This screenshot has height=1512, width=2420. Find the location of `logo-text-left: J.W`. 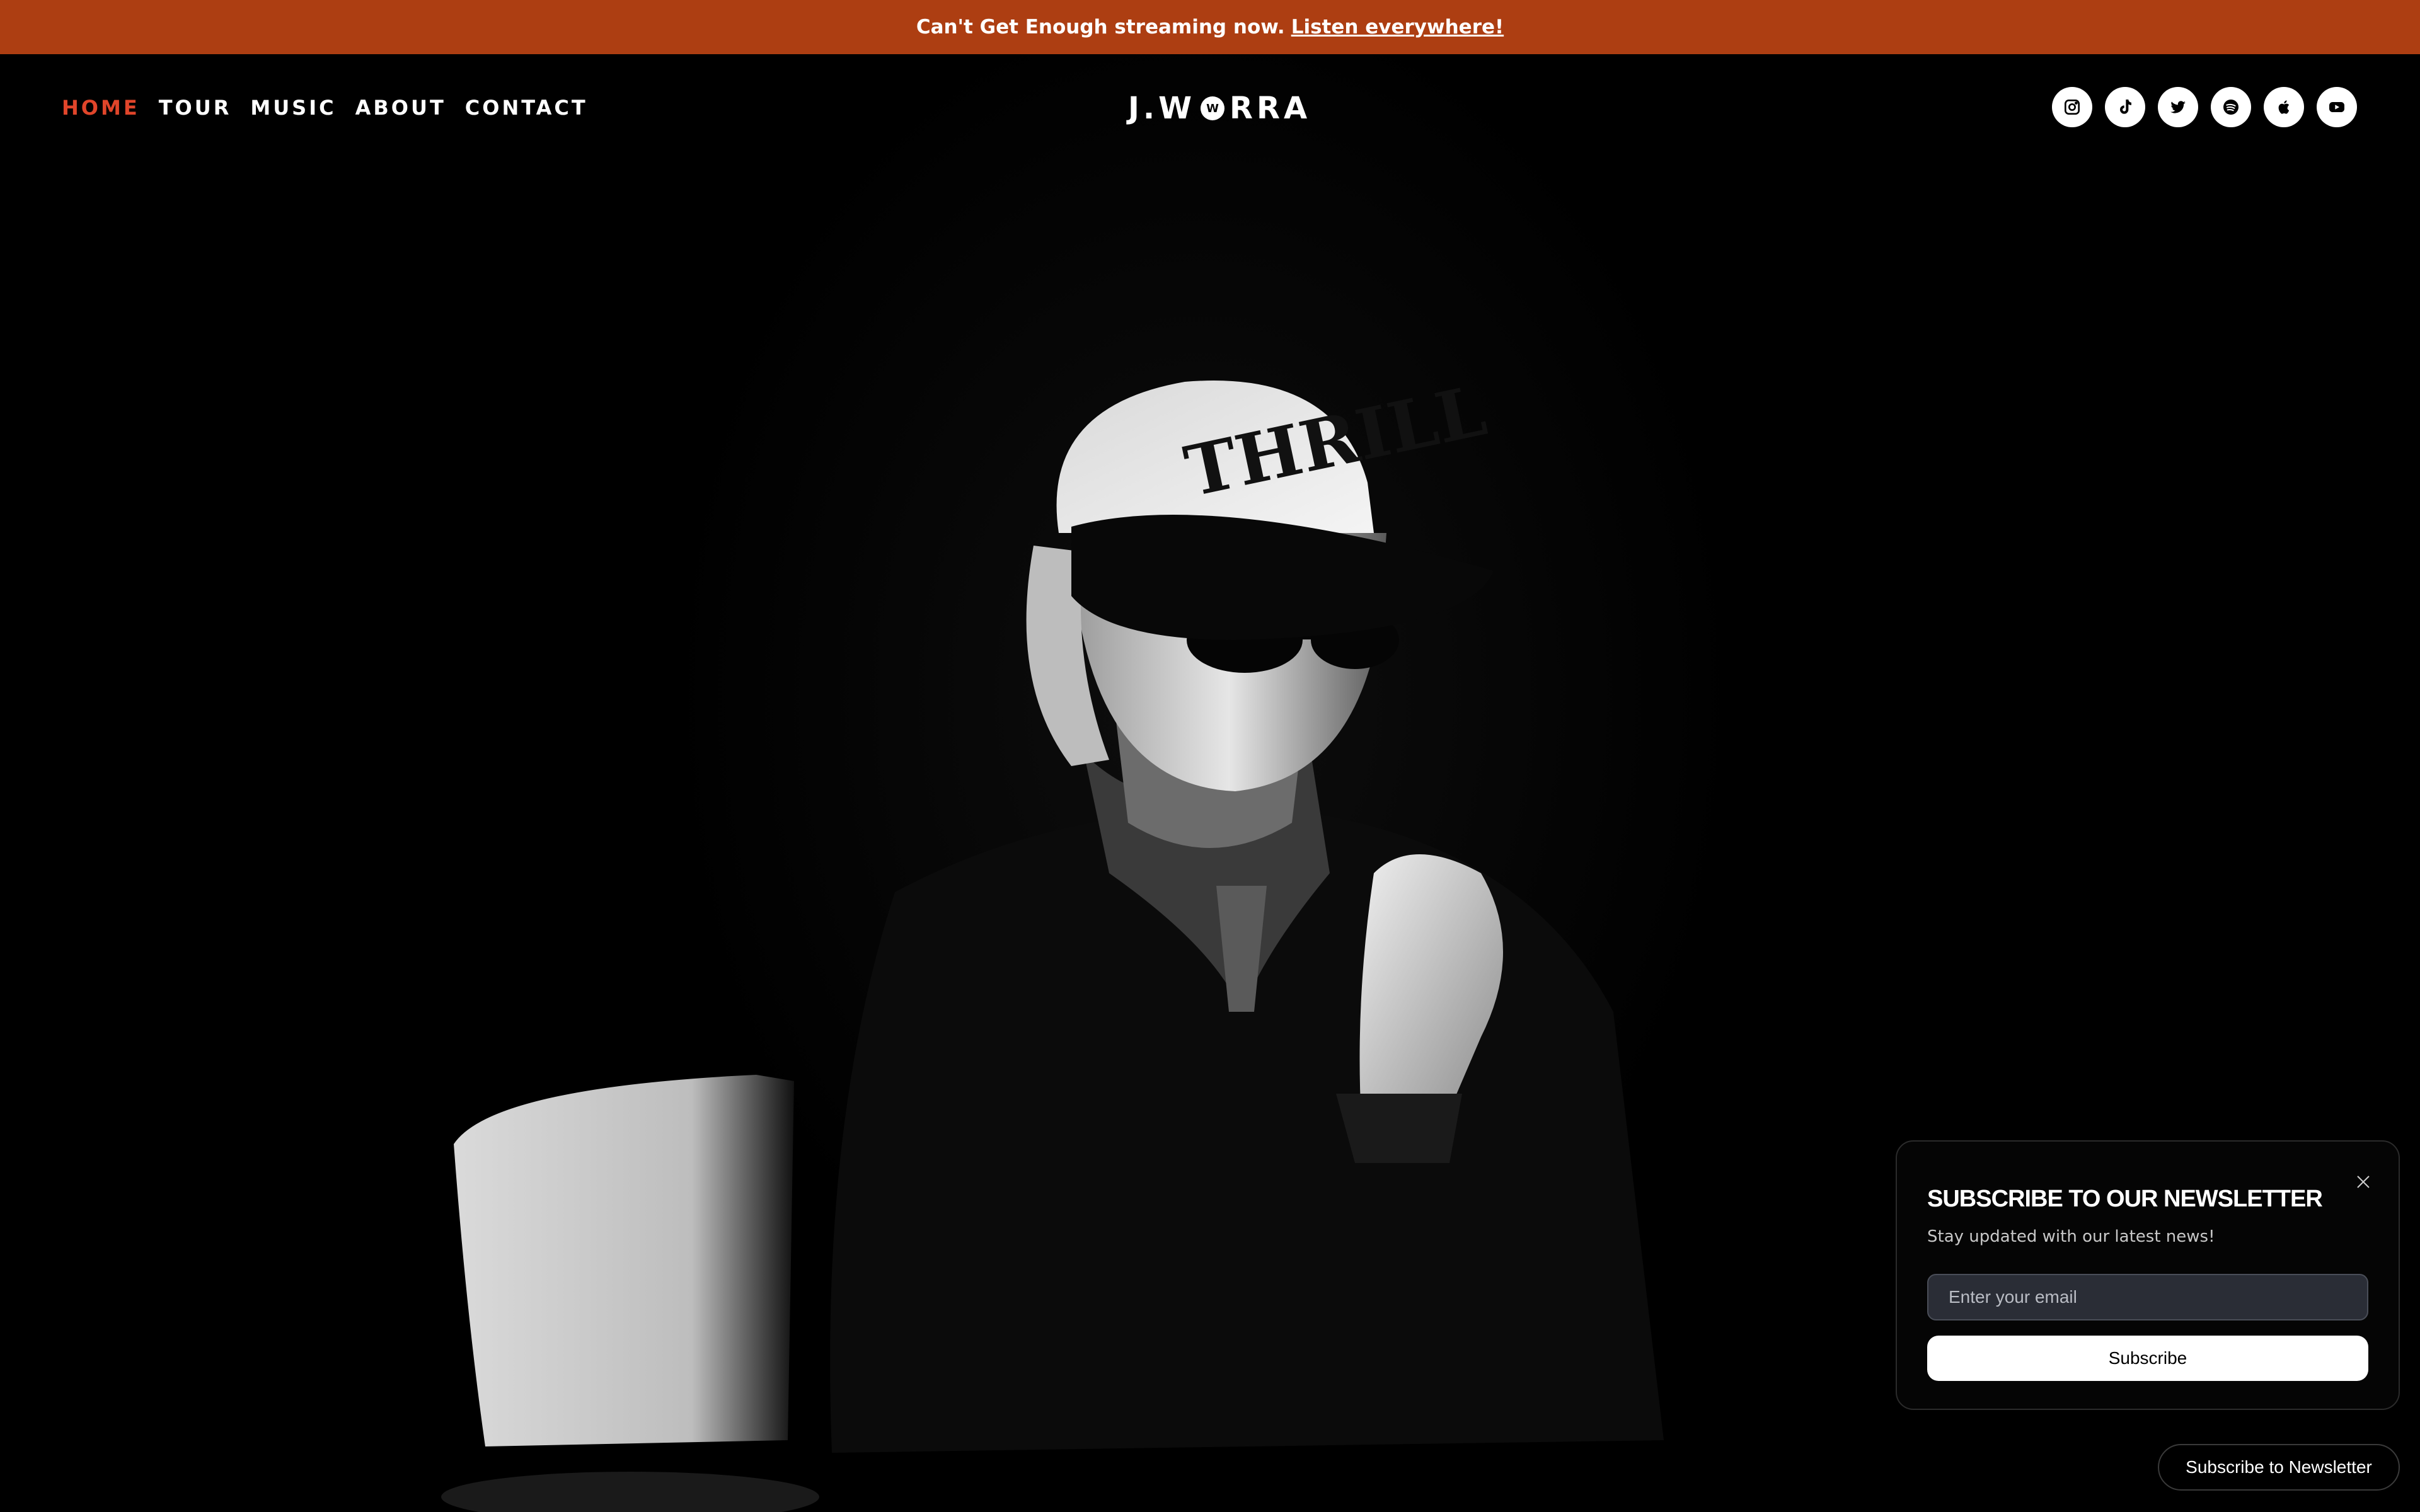

logo-text-left: J.W is located at coordinates (1162, 108).